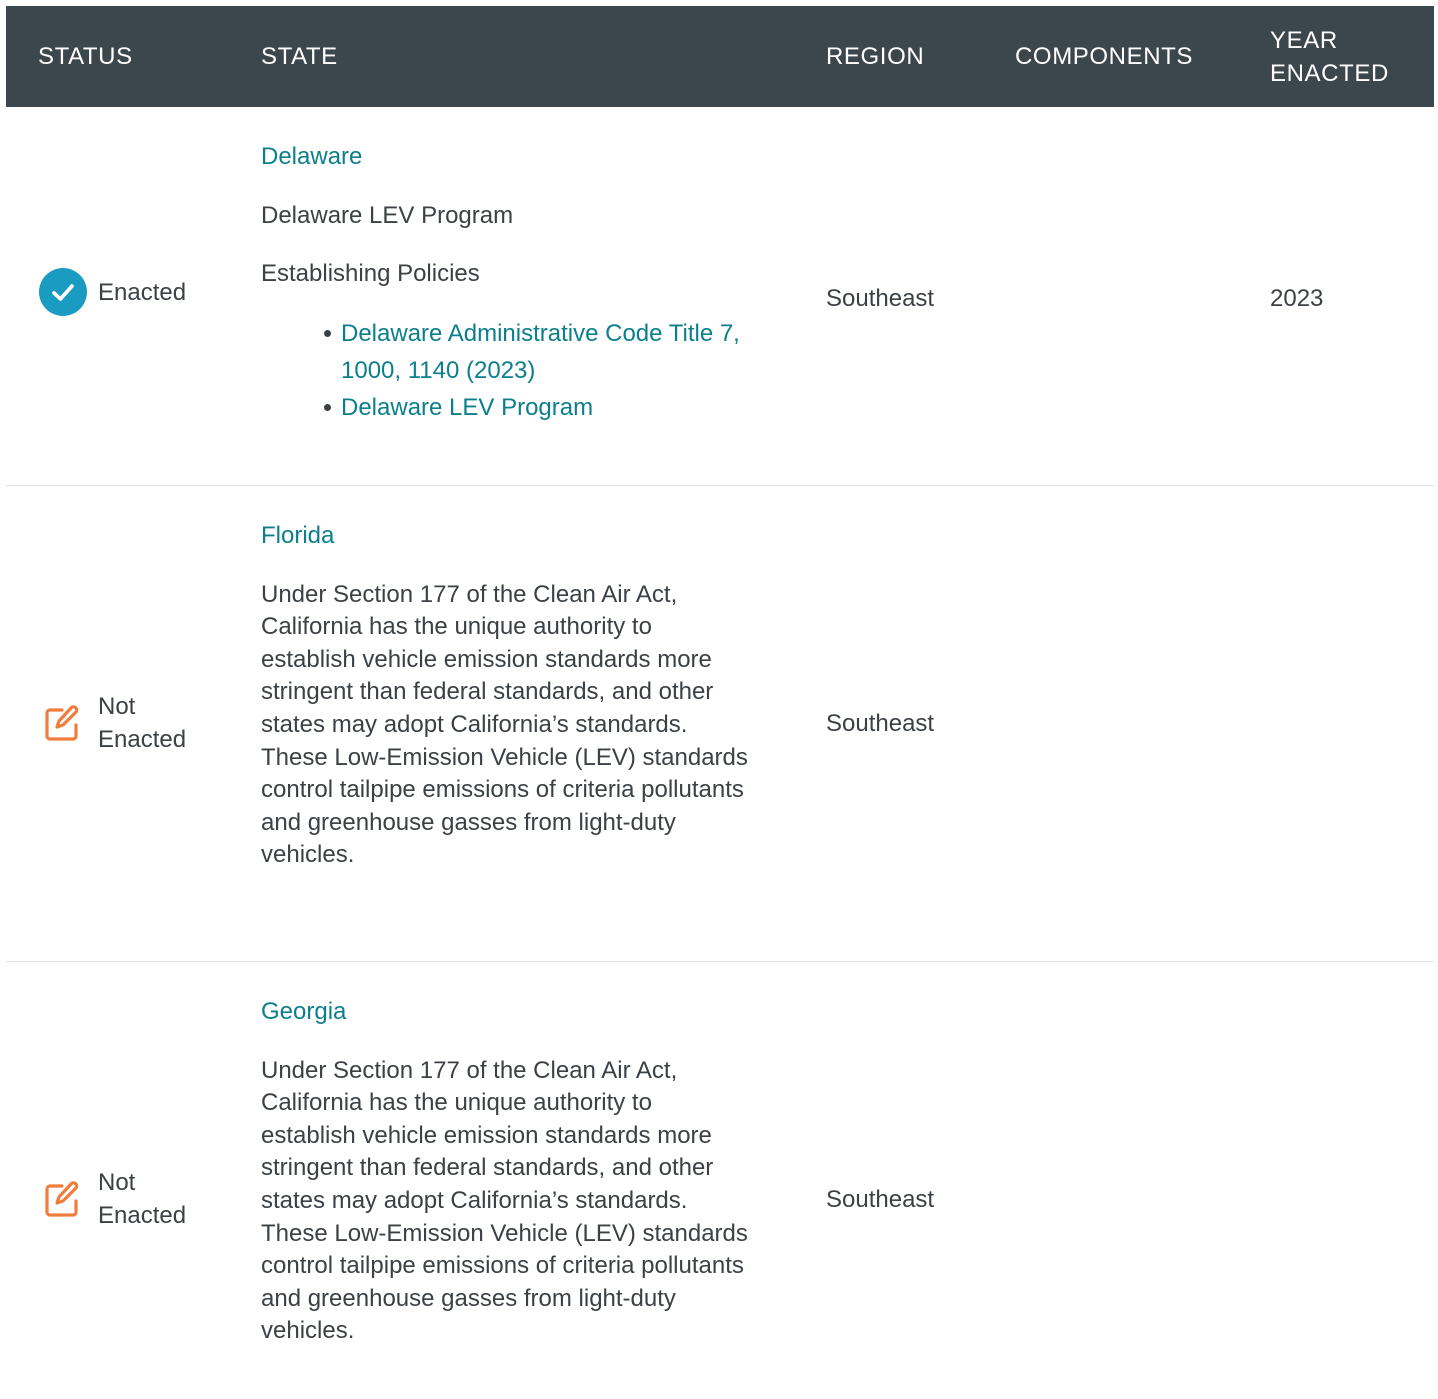  I want to click on state-link-florida: Florida, so click(506, 536).